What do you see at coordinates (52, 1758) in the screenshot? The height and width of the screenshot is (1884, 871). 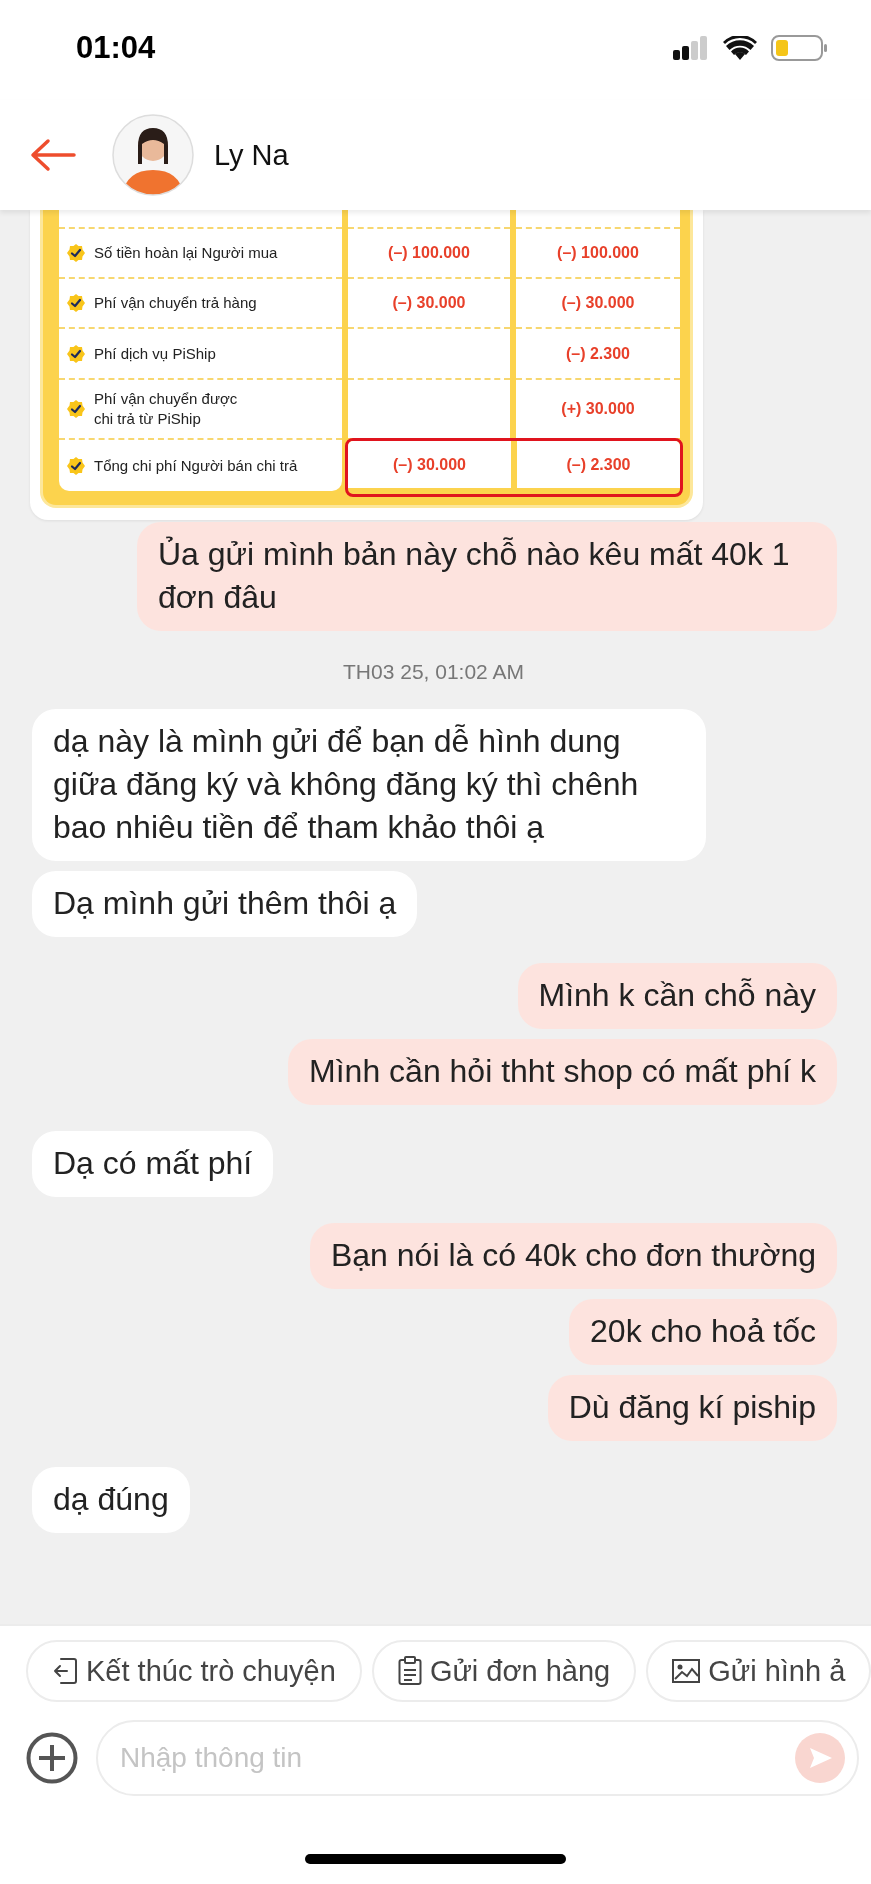 I see `add-button` at bounding box center [52, 1758].